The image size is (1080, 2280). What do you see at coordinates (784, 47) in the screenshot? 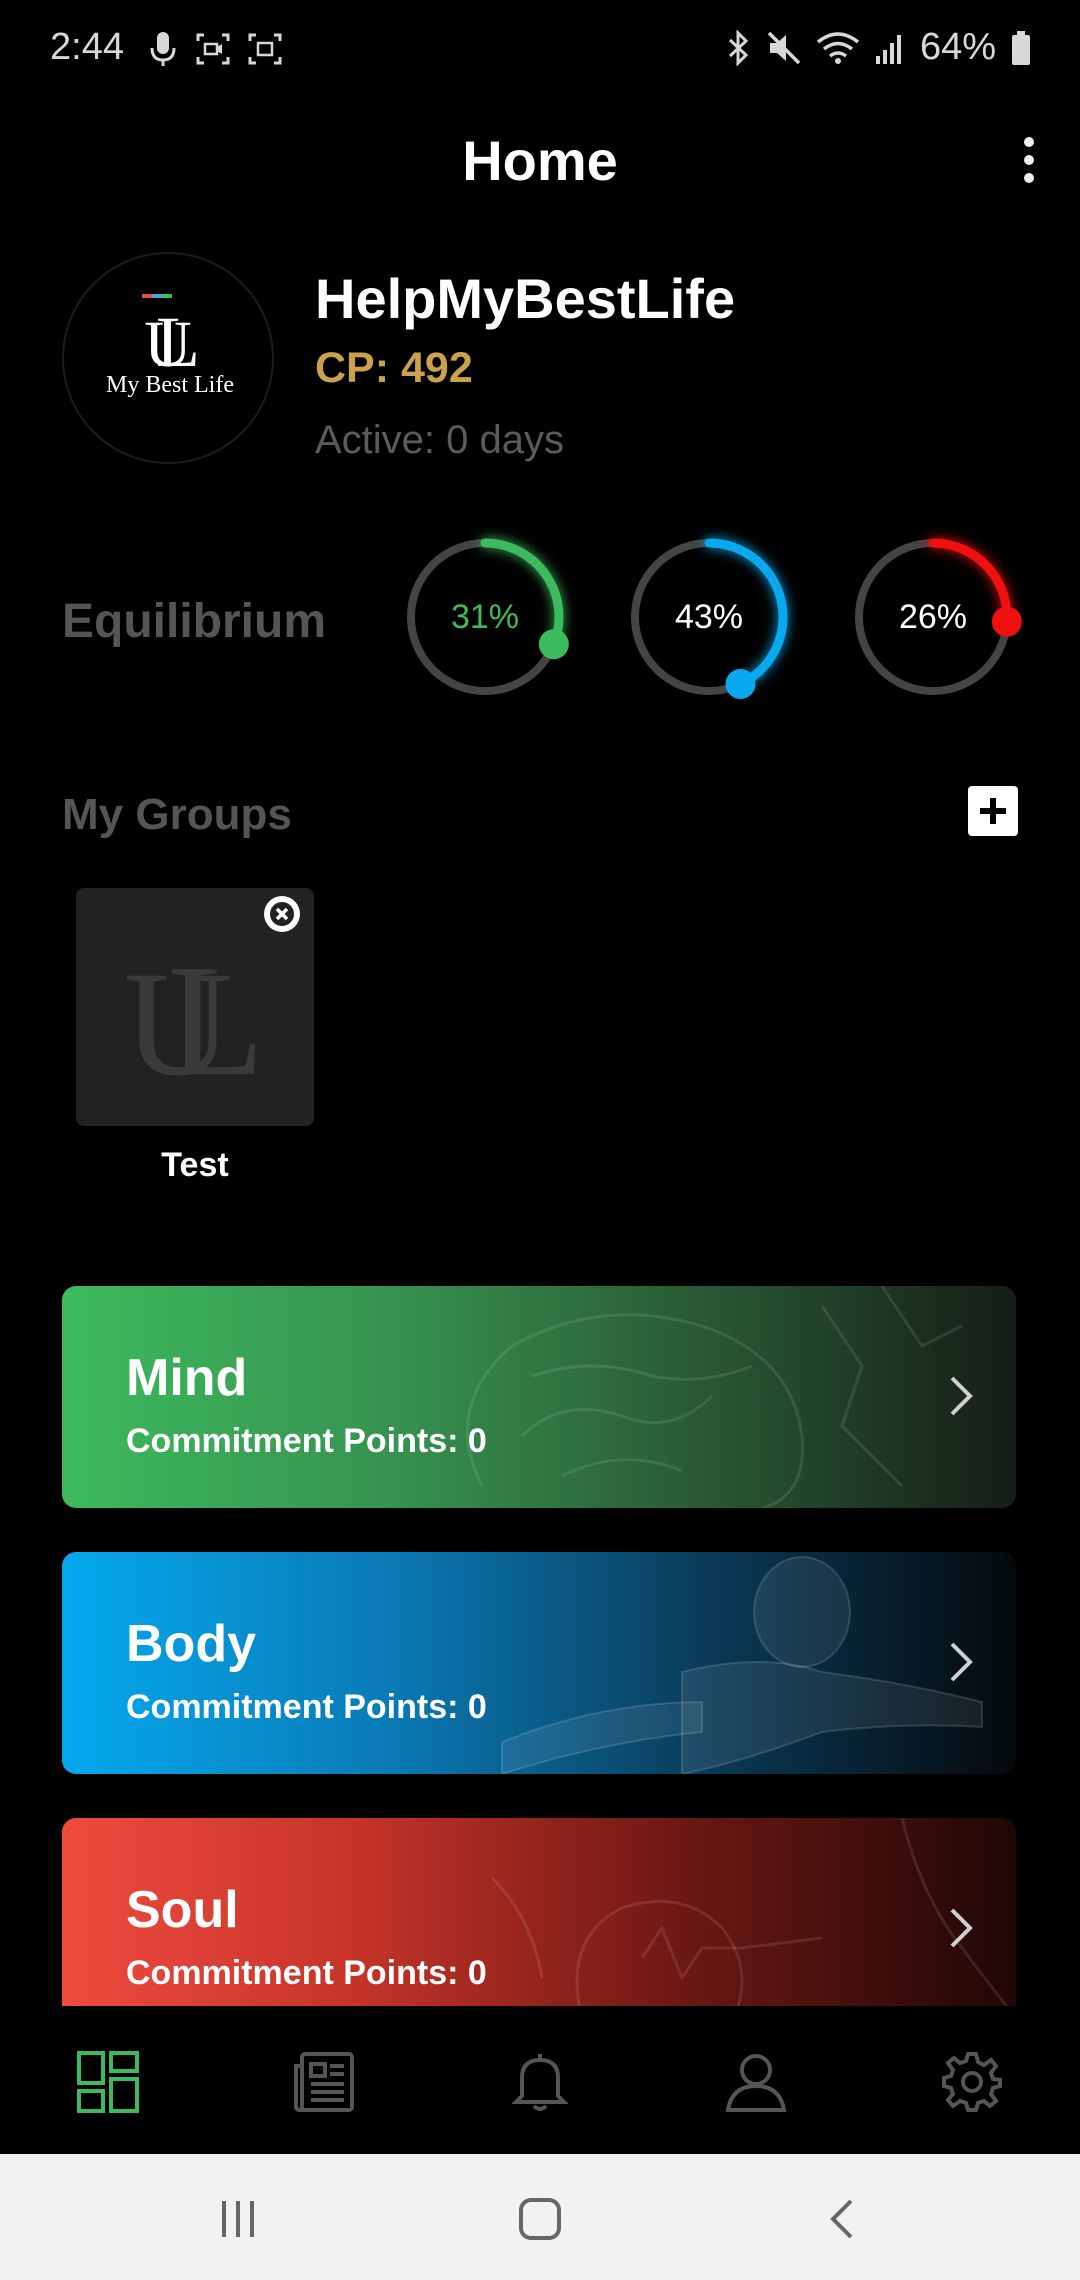
I see `mute-icon` at bounding box center [784, 47].